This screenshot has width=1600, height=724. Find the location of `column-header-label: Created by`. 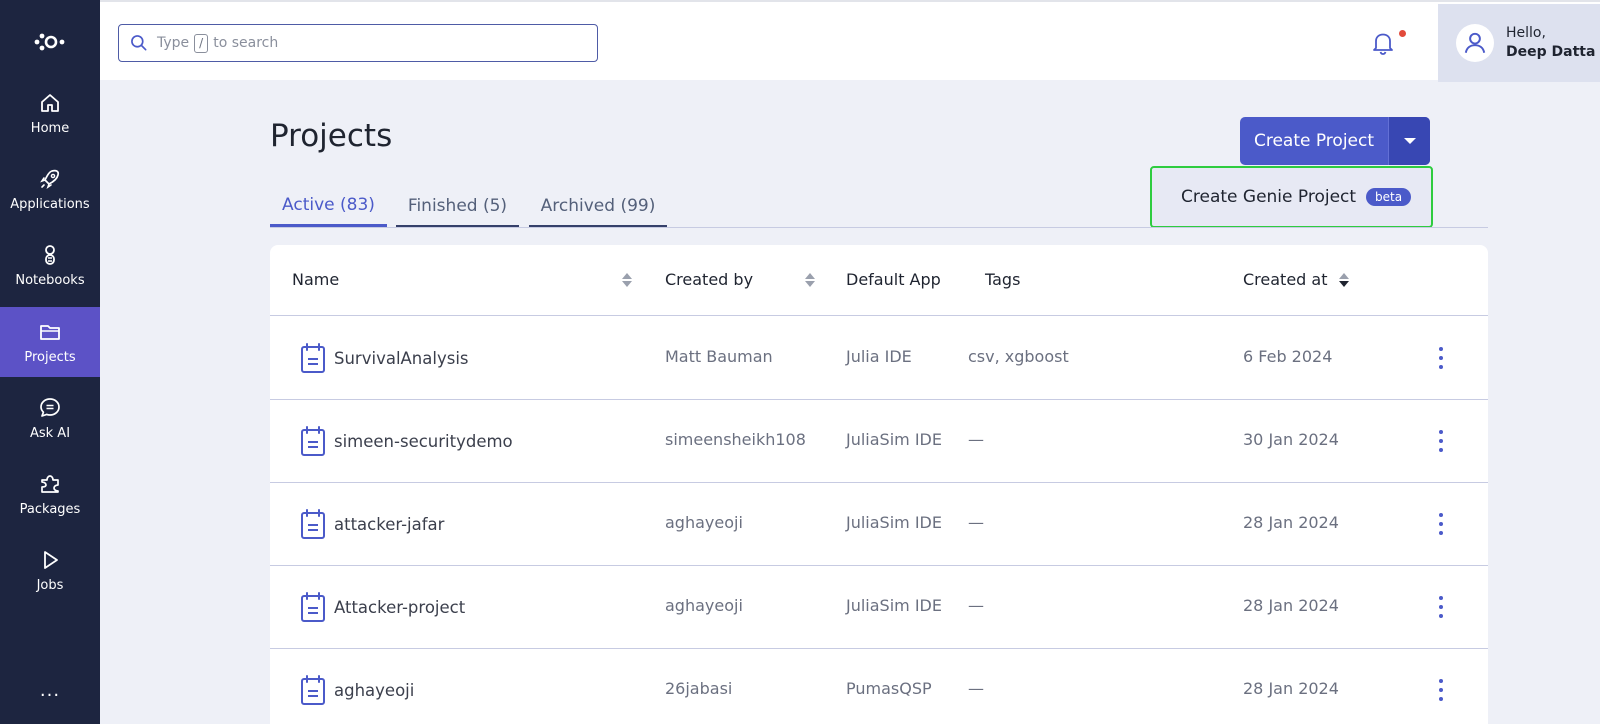

column-header-label: Created by is located at coordinates (709, 279).